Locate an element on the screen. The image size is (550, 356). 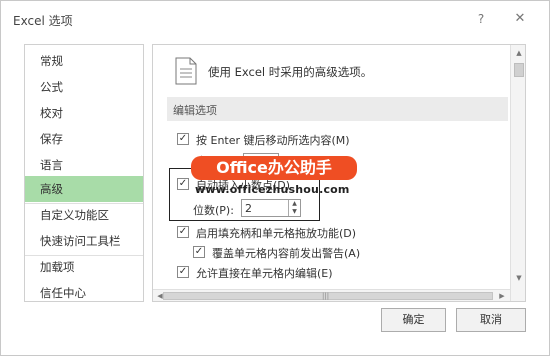
checkbox-move-after-enter: ✓ is located at coordinates (183, 139).